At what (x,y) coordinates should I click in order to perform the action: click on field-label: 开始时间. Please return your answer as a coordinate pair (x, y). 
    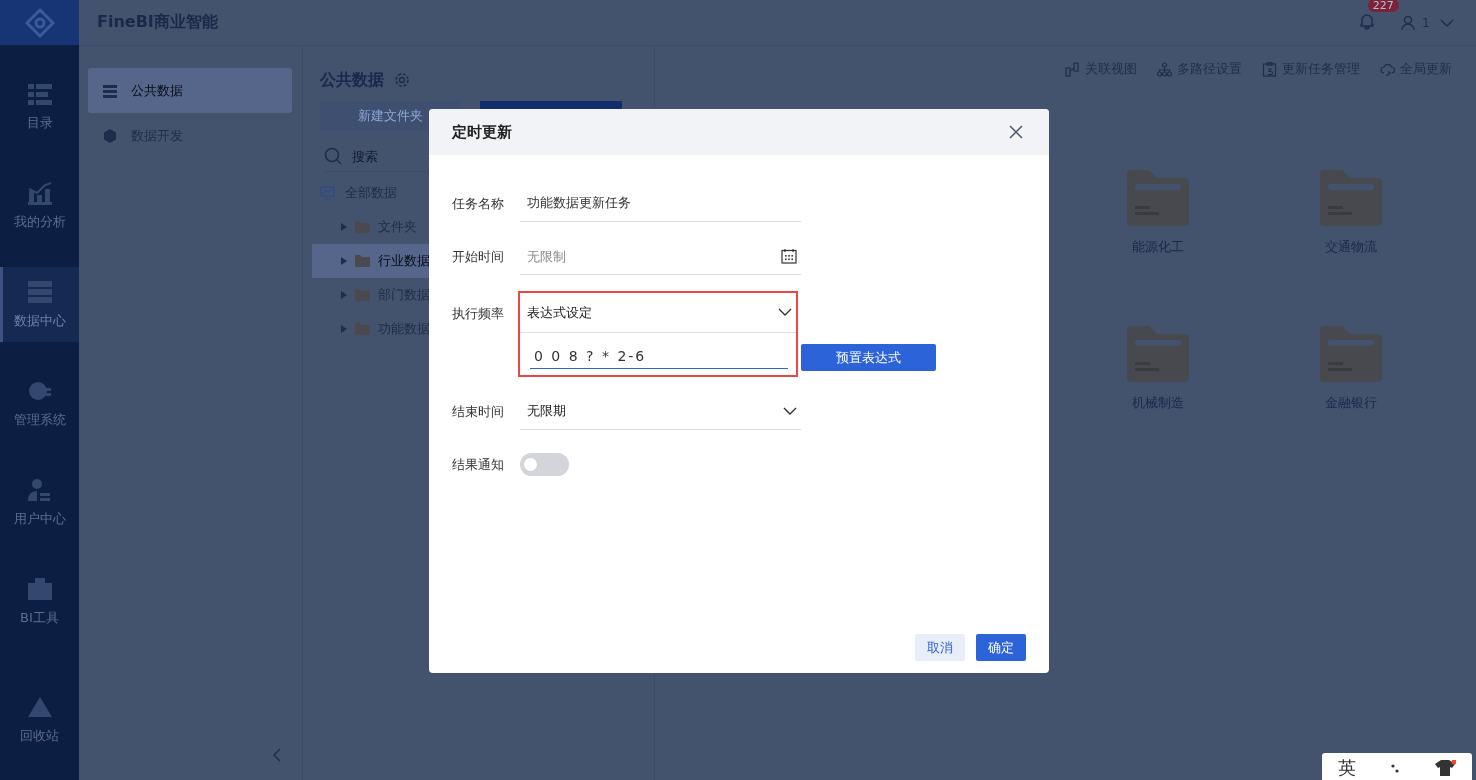
    Looking at the image, I should click on (478, 257).